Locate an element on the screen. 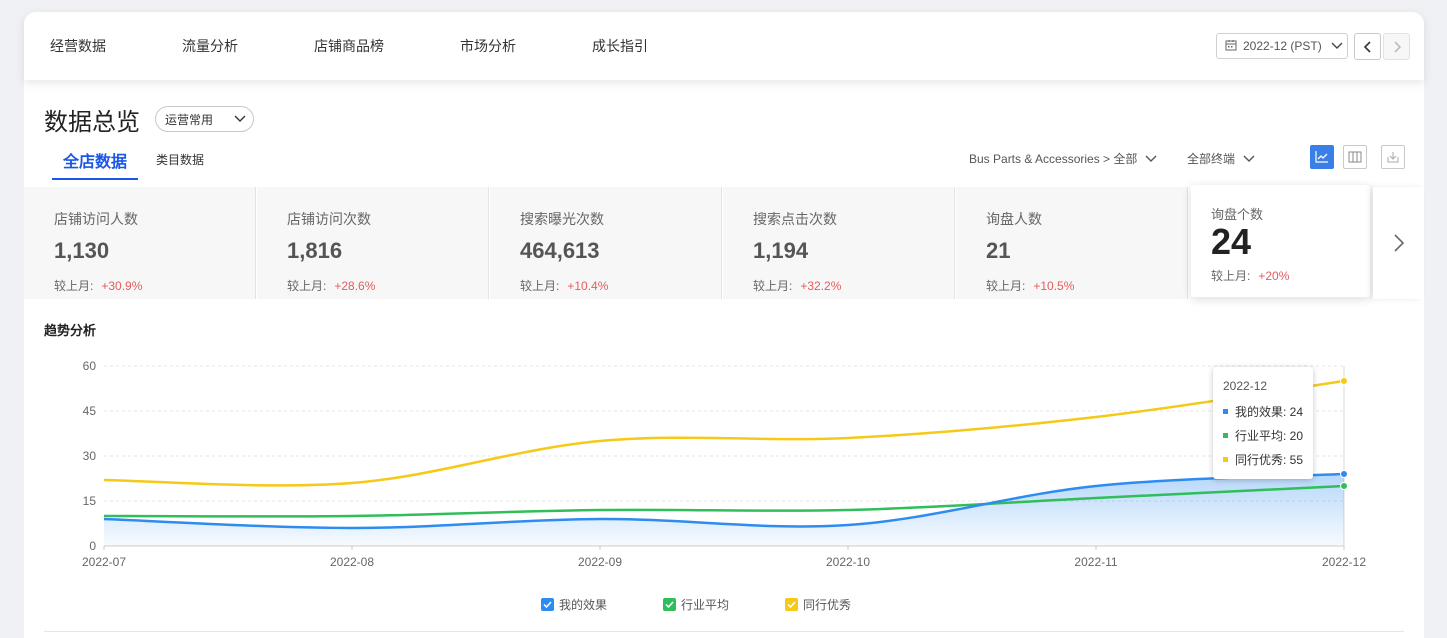  previous-month-button is located at coordinates (1367, 46).